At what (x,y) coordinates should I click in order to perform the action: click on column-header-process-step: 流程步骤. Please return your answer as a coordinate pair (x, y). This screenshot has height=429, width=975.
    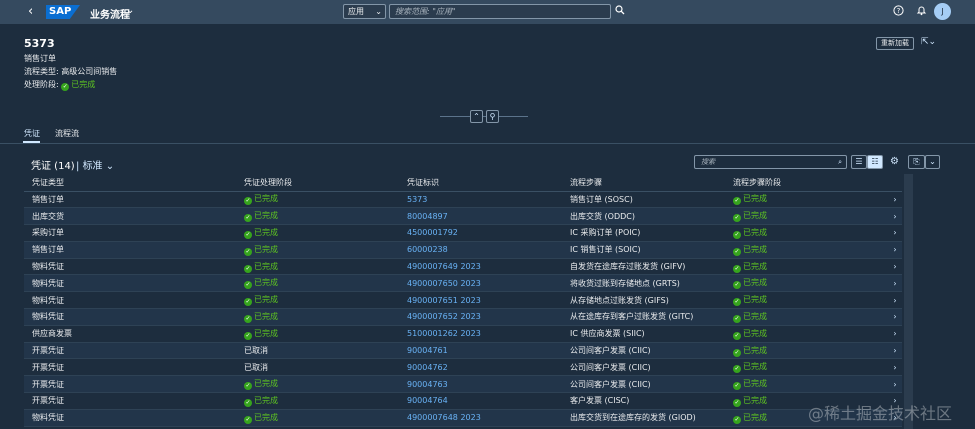
    Looking at the image, I should click on (643, 183).